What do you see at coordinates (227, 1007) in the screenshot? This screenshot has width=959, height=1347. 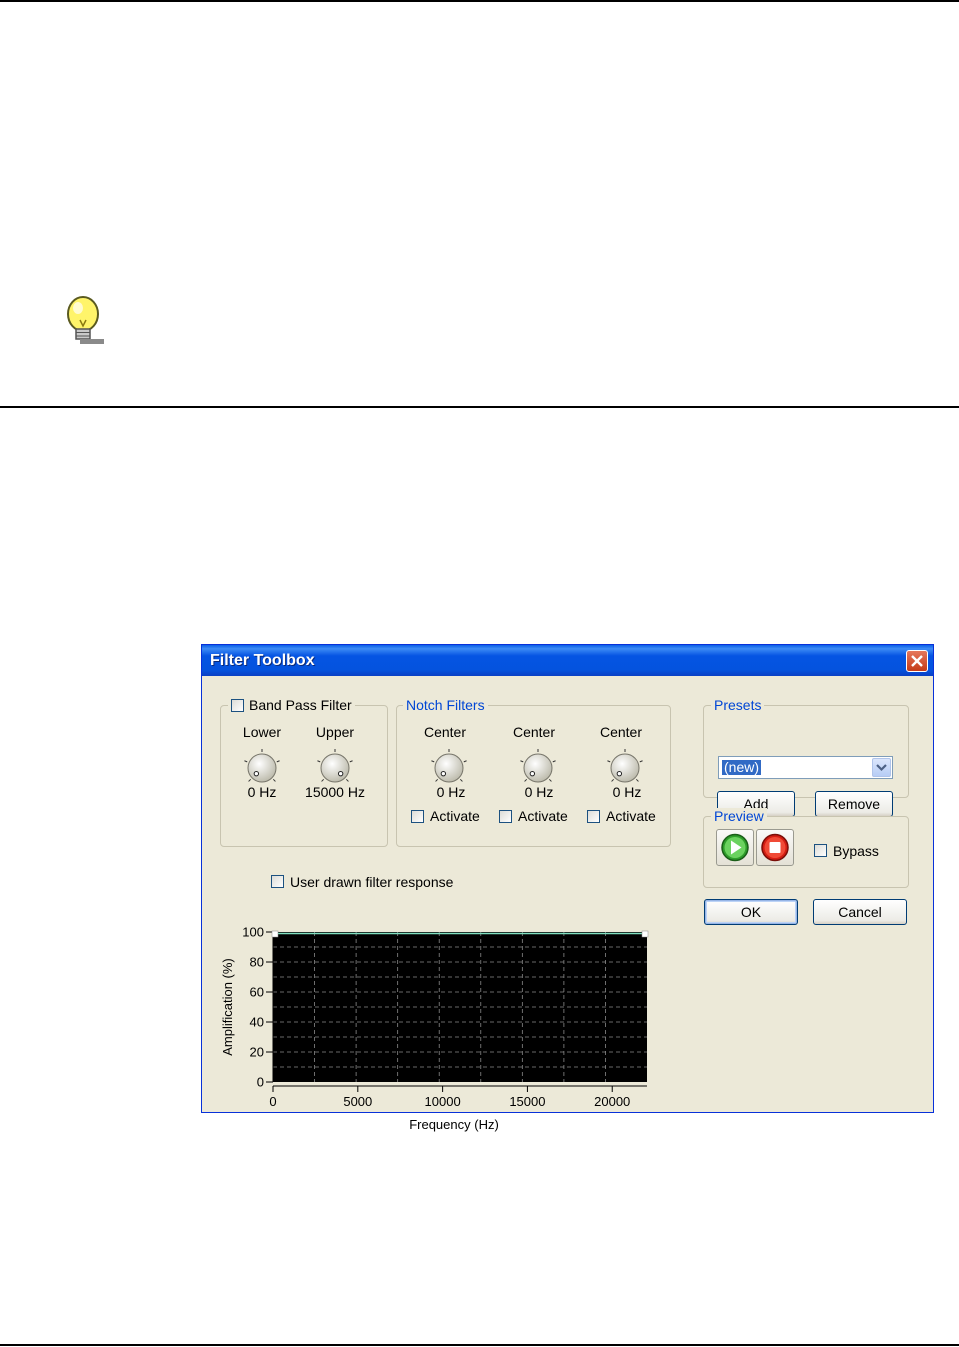 I see `y-axis-title: Amplification (%)` at bounding box center [227, 1007].